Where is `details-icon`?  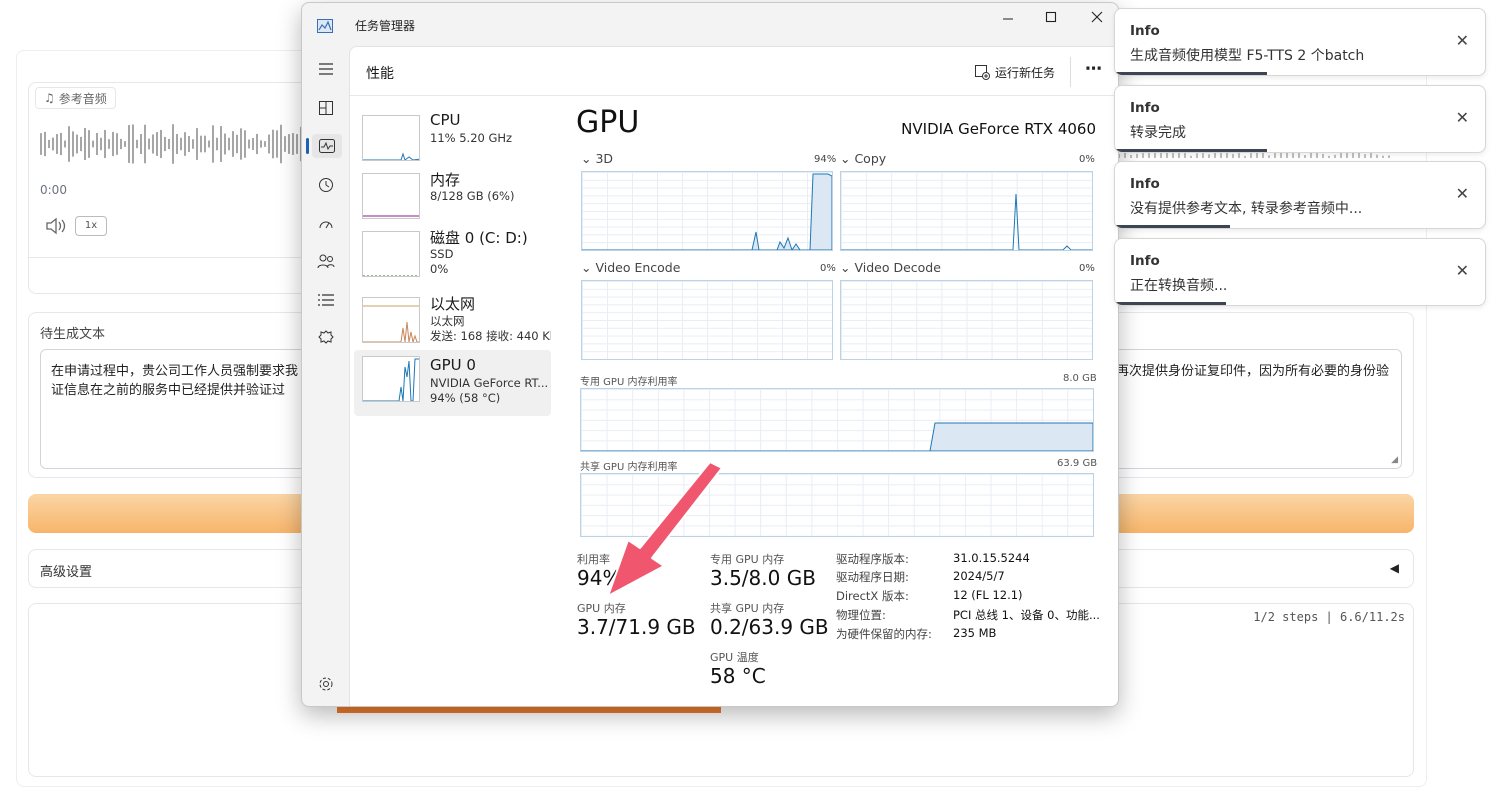
details-icon is located at coordinates (326, 300).